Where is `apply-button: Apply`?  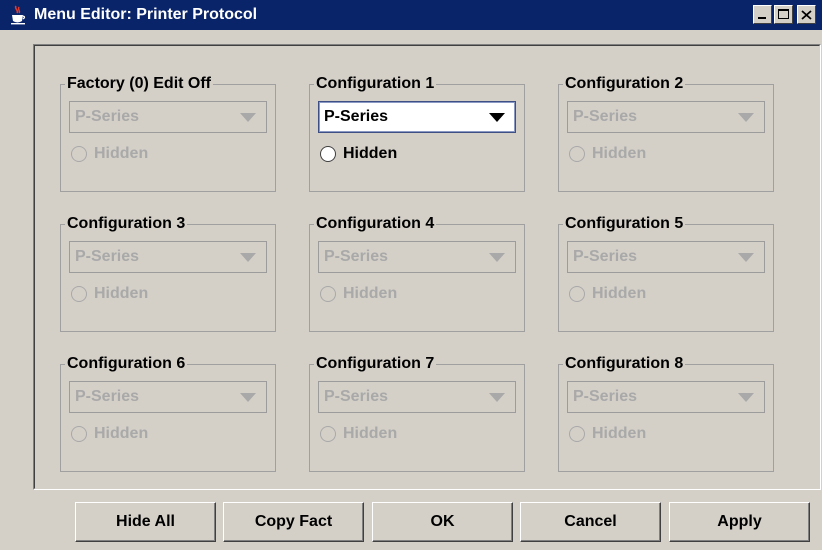 apply-button: Apply is located at coordinates (739, 522).